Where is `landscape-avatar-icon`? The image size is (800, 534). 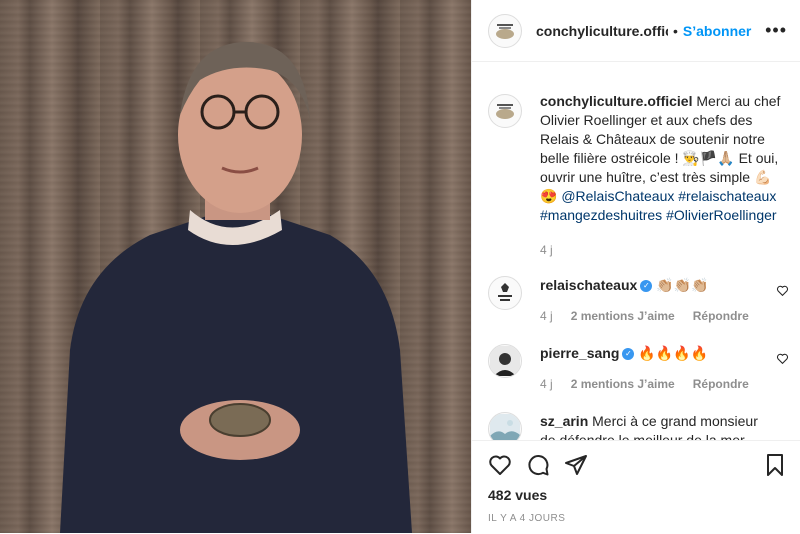
landscape-avatar-icon is located at coordinates (505, 427).